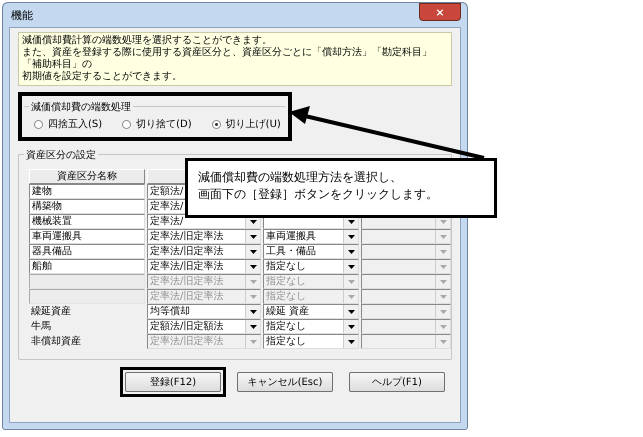 This screenshot has width=643, height=437. I want to click on close-button: ×, so click(440, 12).